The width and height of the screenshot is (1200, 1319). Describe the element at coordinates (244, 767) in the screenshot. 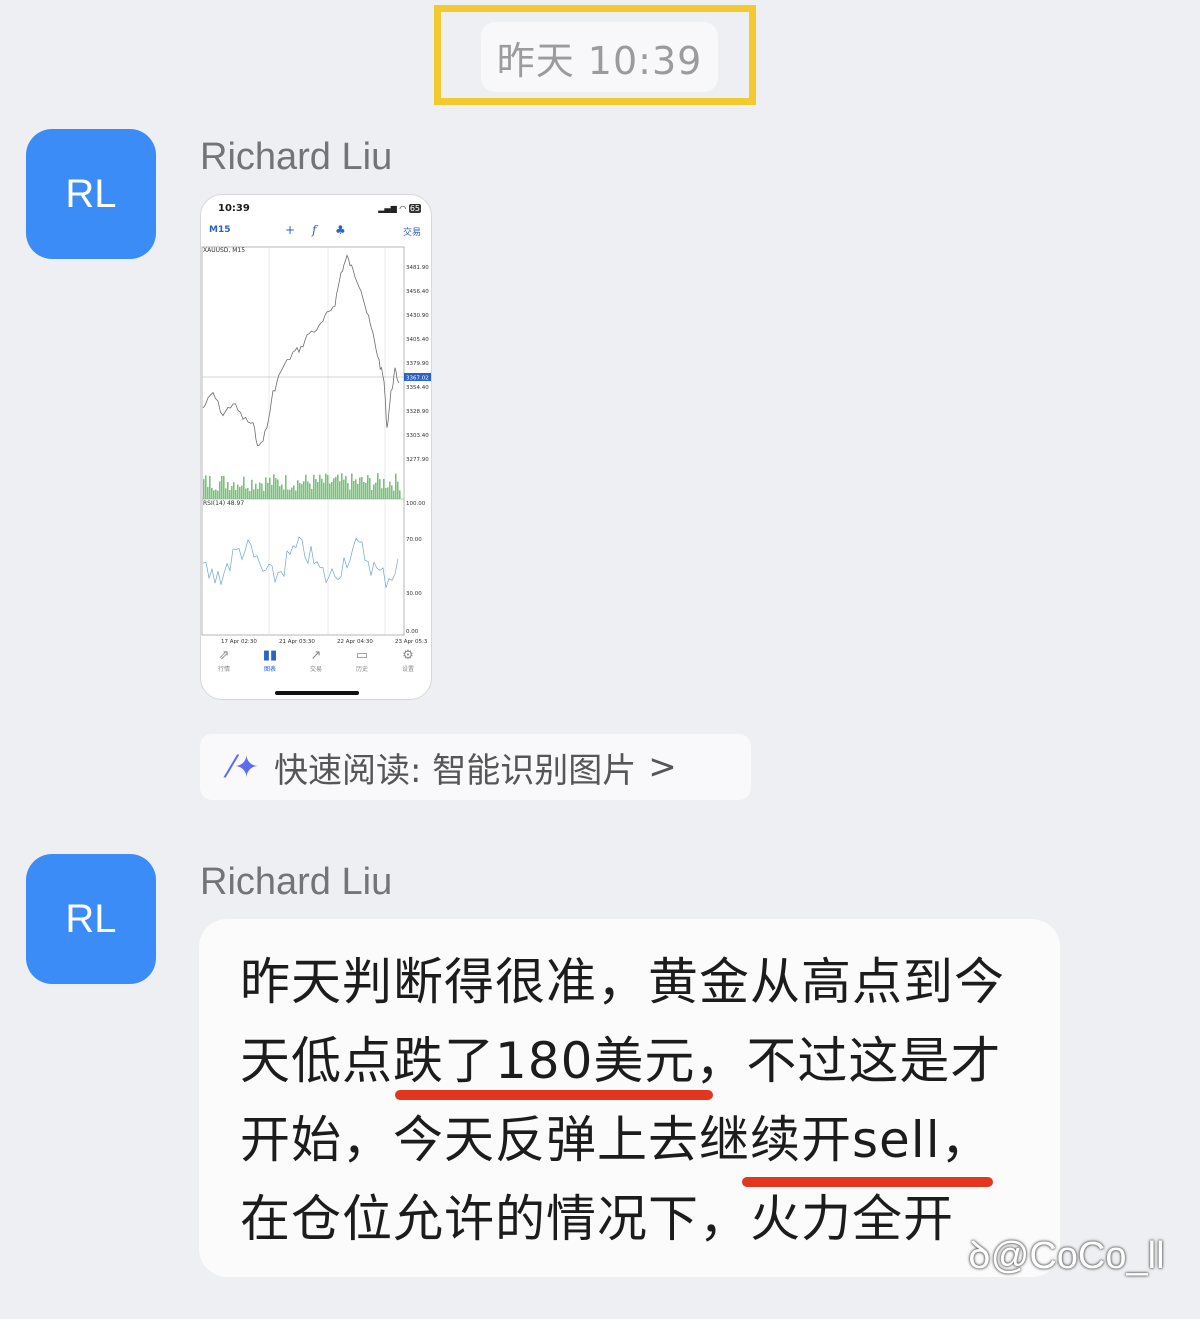

I see `magic-wand-icon: ⁄✦` at that location.